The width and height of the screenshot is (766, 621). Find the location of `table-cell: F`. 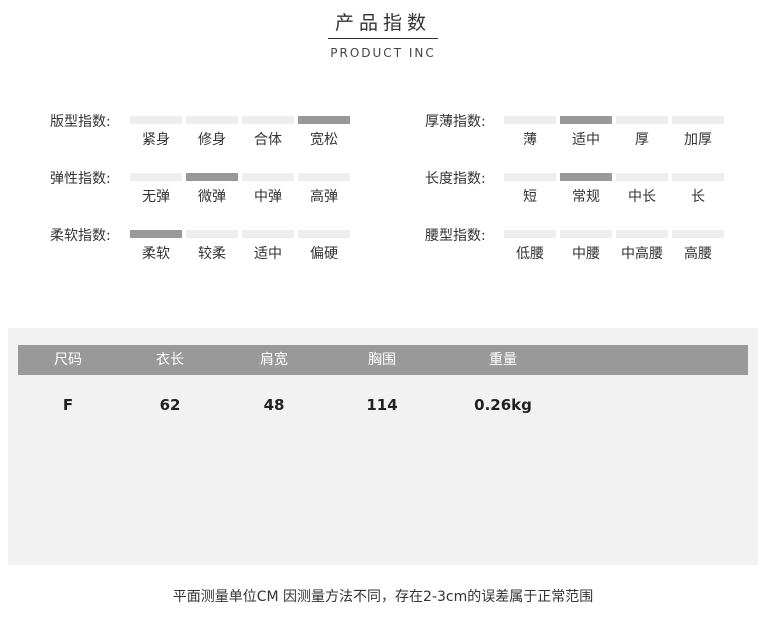

table-cell: F is located at coordinates (68, 405).